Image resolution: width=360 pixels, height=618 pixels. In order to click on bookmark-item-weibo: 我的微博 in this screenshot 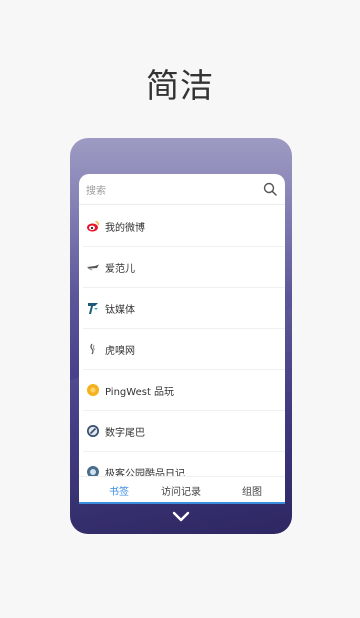, I will do `click(184, 226)`.